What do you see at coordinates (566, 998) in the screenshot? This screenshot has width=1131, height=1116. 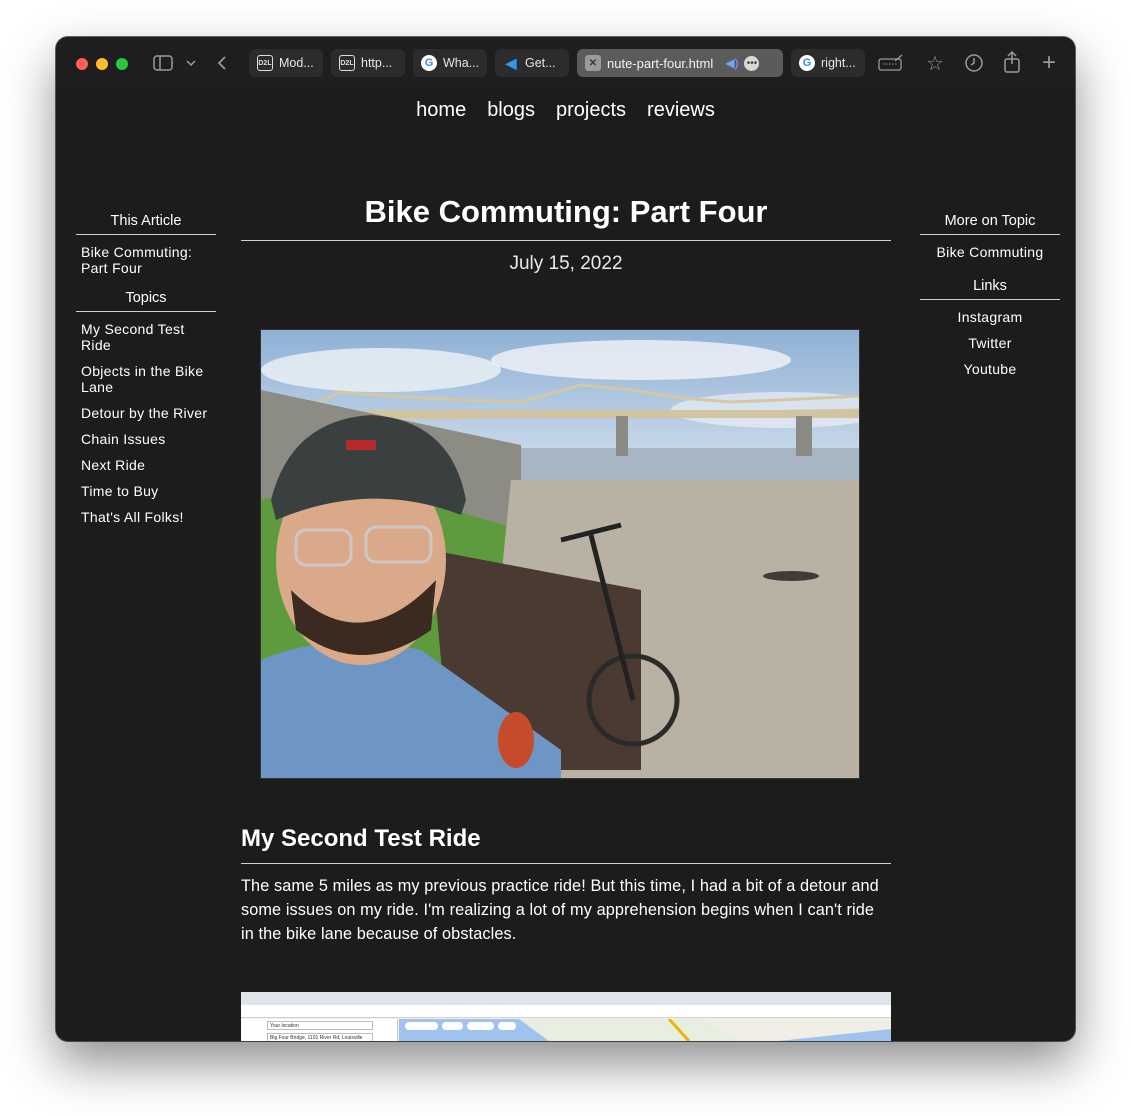 I see `embedded-tabbar` at bounding box center [566, 998].